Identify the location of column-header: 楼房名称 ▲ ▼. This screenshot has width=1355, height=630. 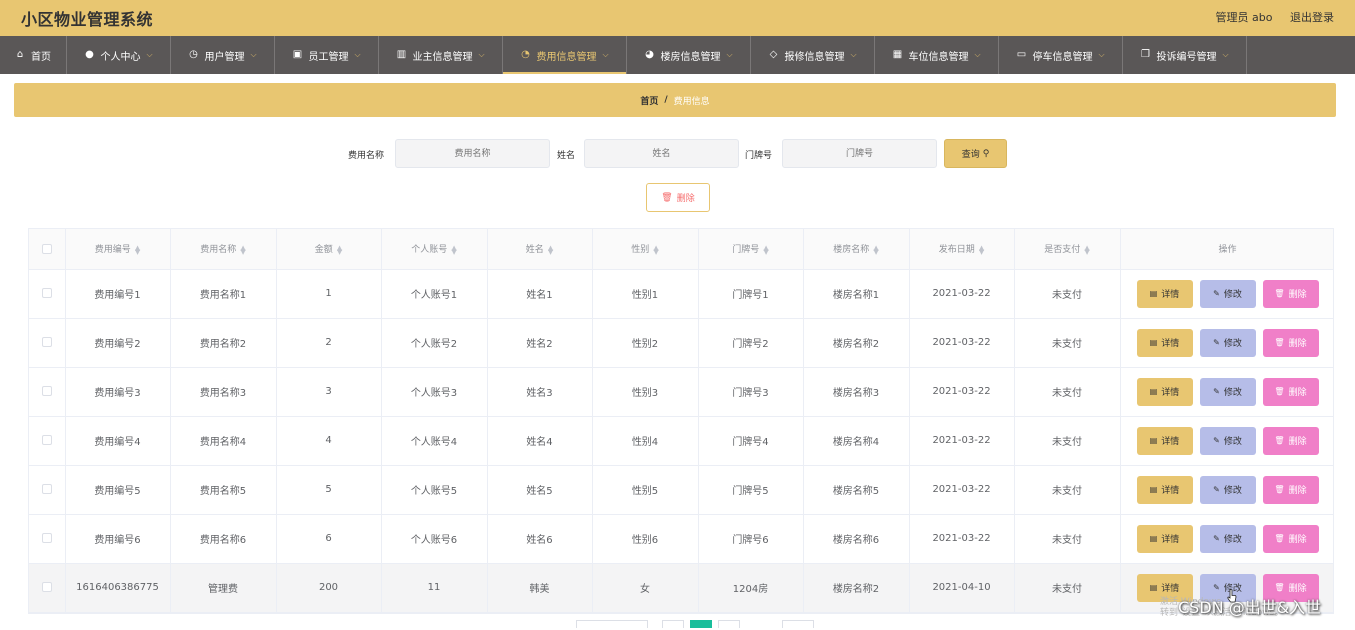
(856, 249).